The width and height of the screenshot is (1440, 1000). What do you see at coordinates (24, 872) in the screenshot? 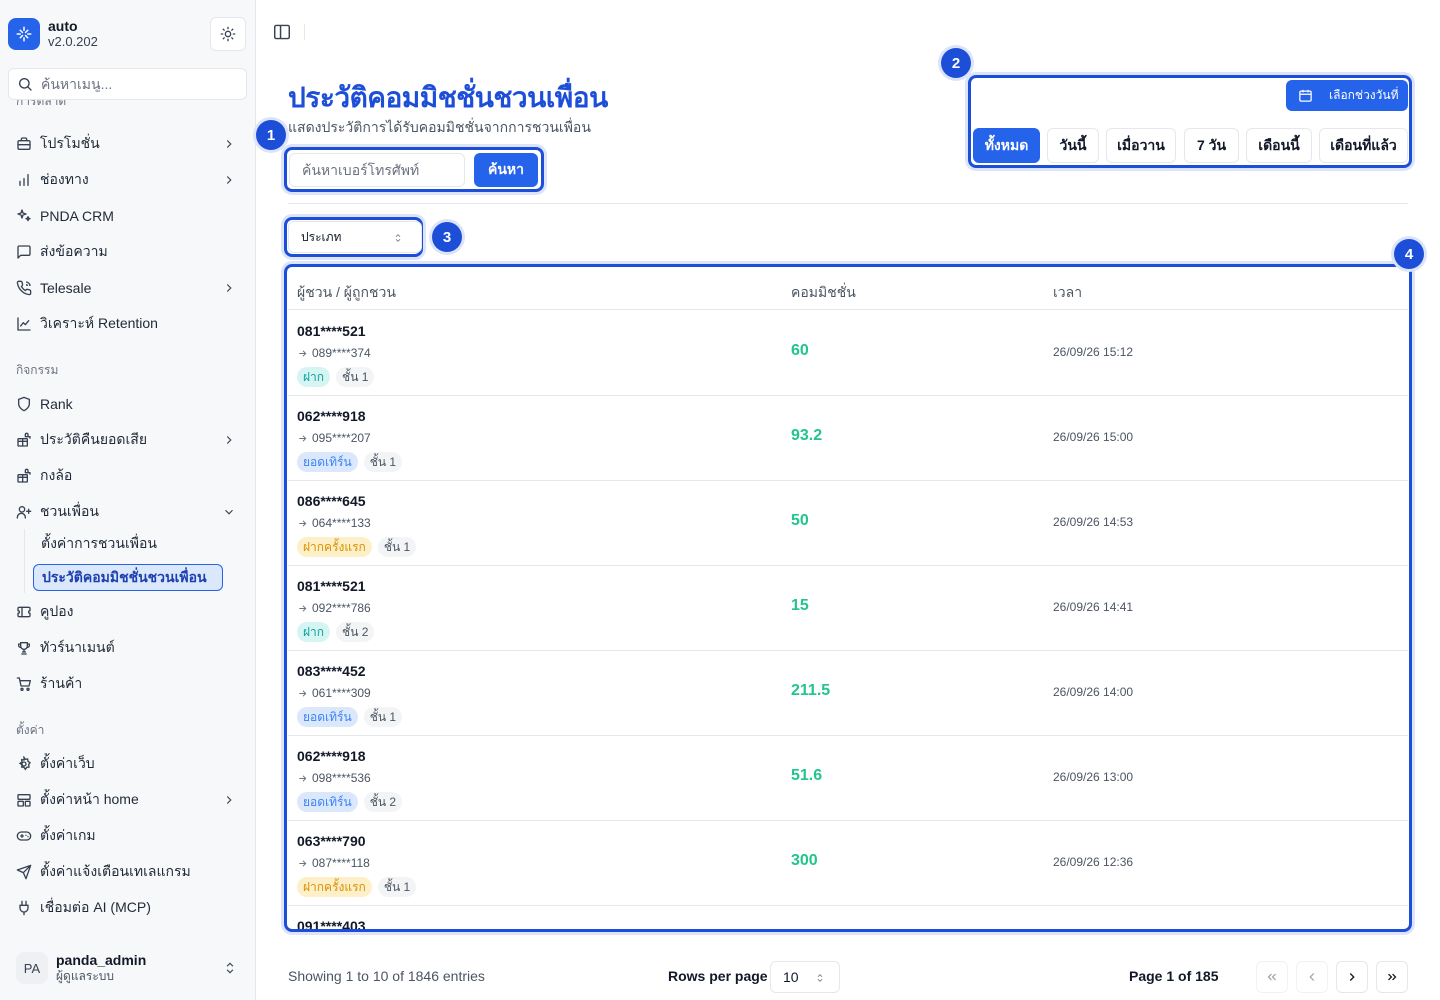
I see `send-icon` at bounding box center [24, 872].